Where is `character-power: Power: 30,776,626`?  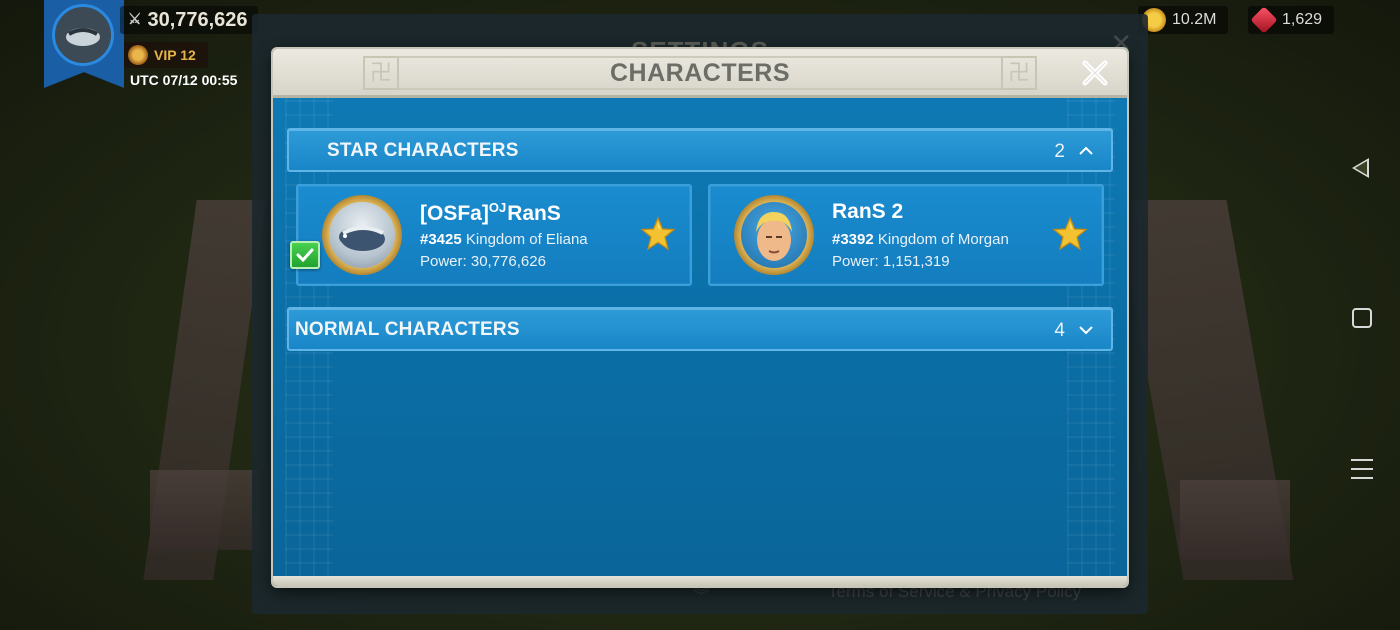 character-power: Power: 30,776,626 is located at coordinates (483, 261).